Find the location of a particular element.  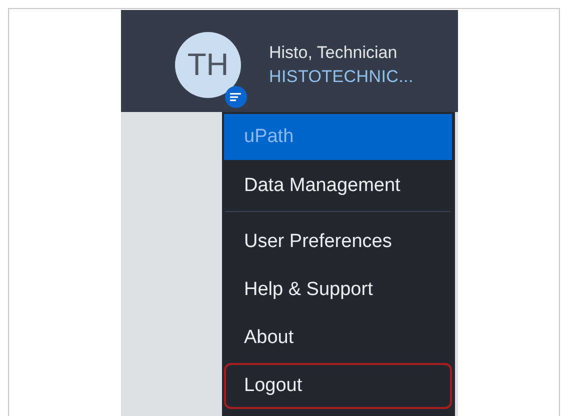

menu-item: Logout is located at coordinates (338, 386).